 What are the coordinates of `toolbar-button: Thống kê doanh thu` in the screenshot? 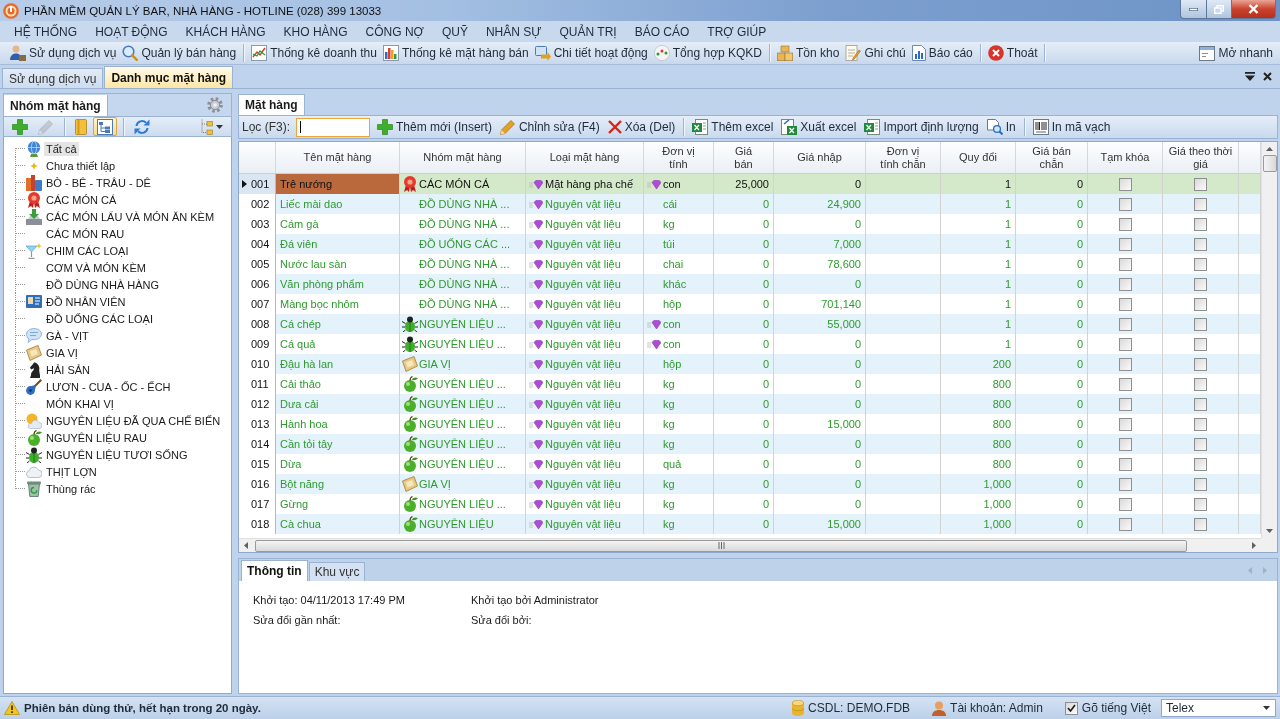 It's located at (314, 53).